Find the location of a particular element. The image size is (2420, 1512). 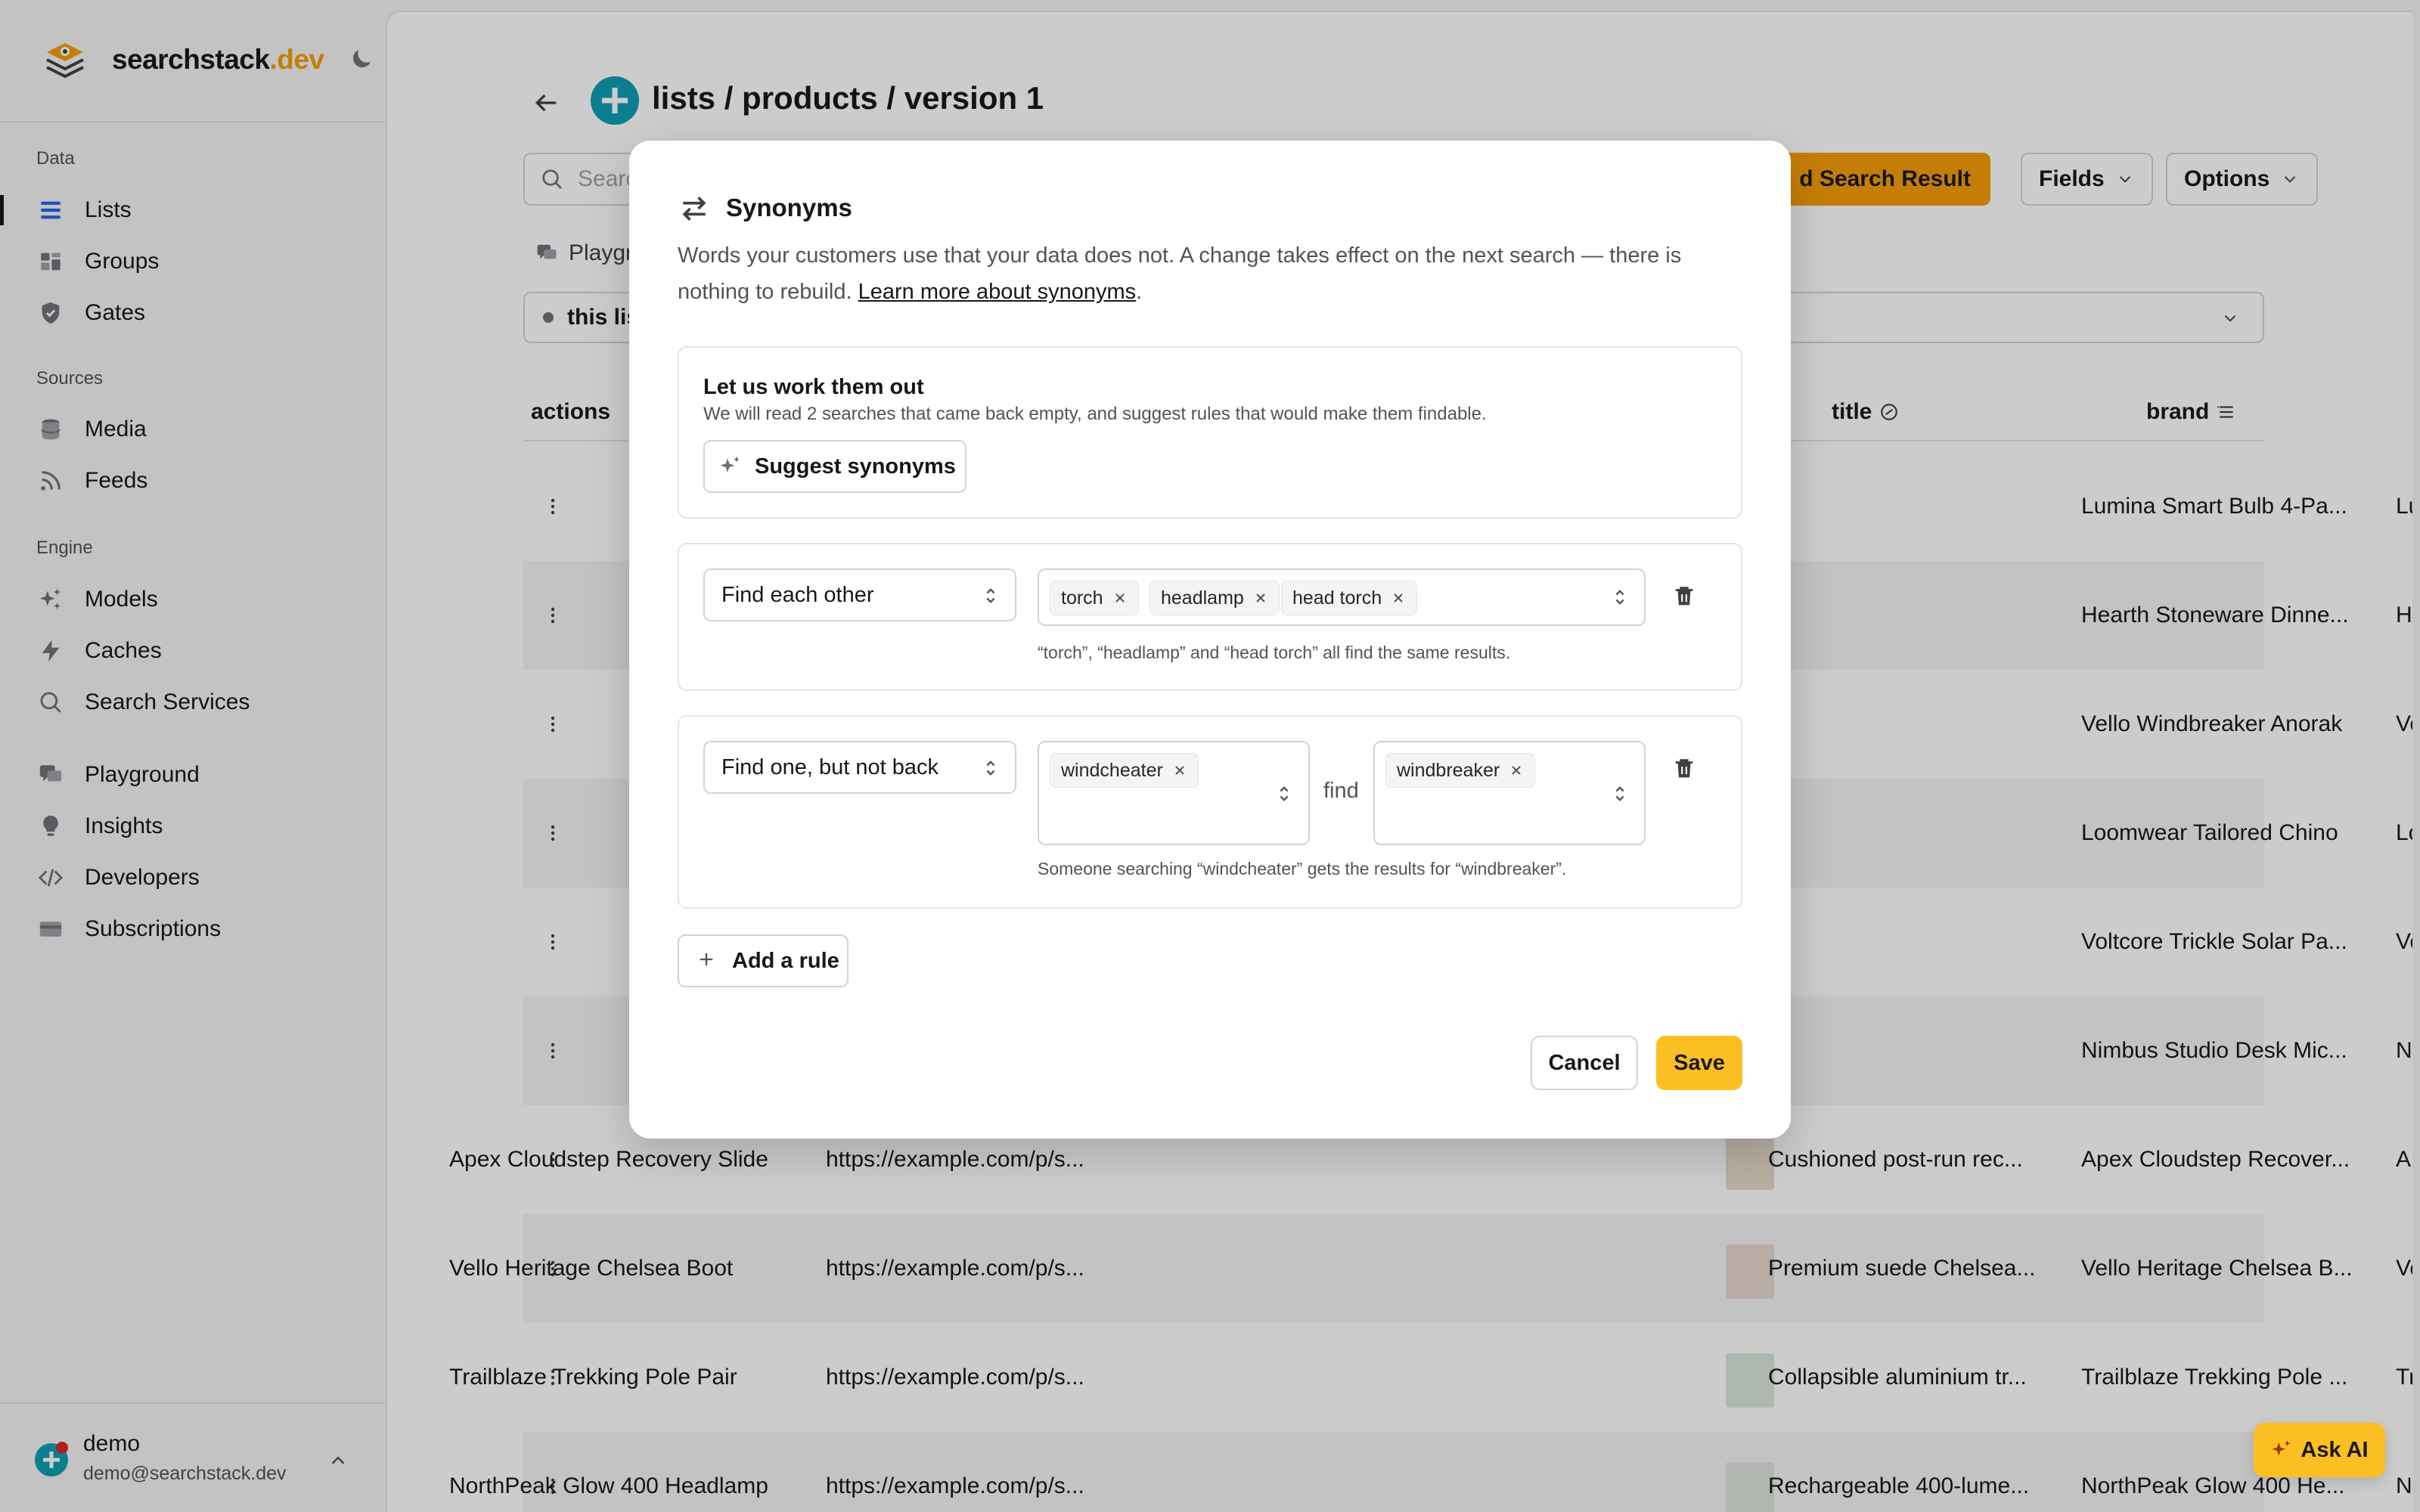

term-chip: torch is located at coordinates (1094, 598).